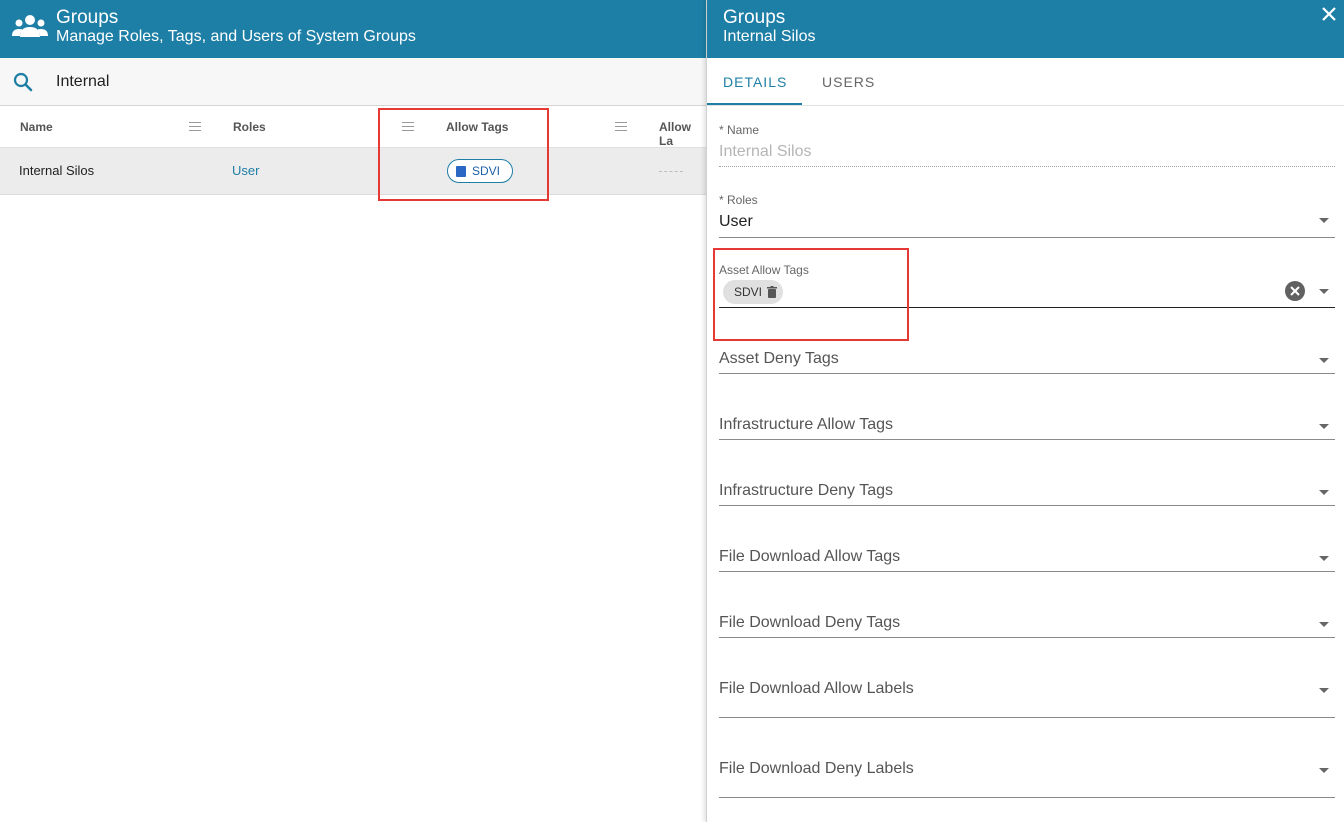  I want to click on column-header-allow-labels: Allow La, so click(682, 134).